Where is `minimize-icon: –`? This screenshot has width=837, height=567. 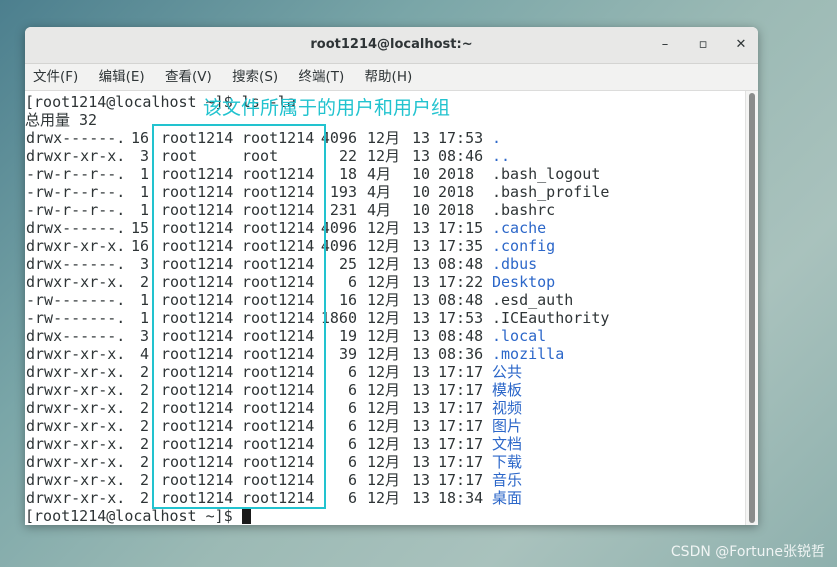 minimize-icon: – is located at coordinates (665, 45).